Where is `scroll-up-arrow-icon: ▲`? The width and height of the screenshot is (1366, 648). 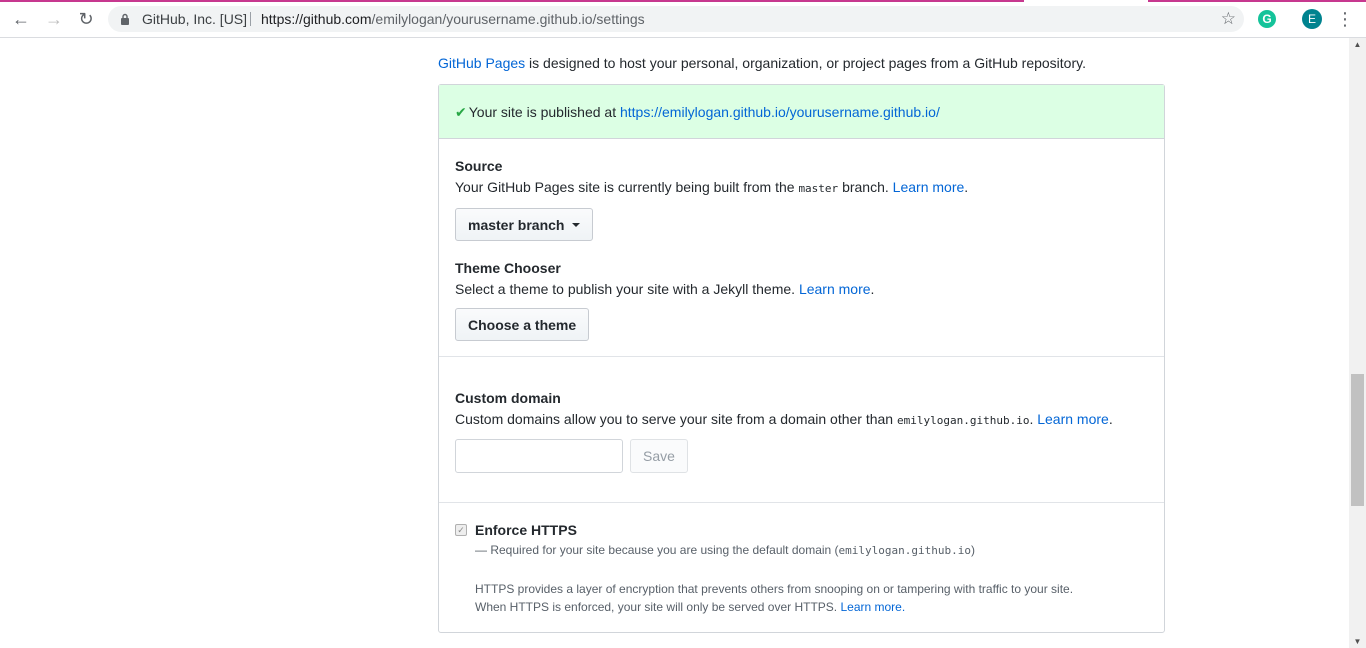
scroll-up-arrow-icon: ▲ is located at coordinates (1357, 44).